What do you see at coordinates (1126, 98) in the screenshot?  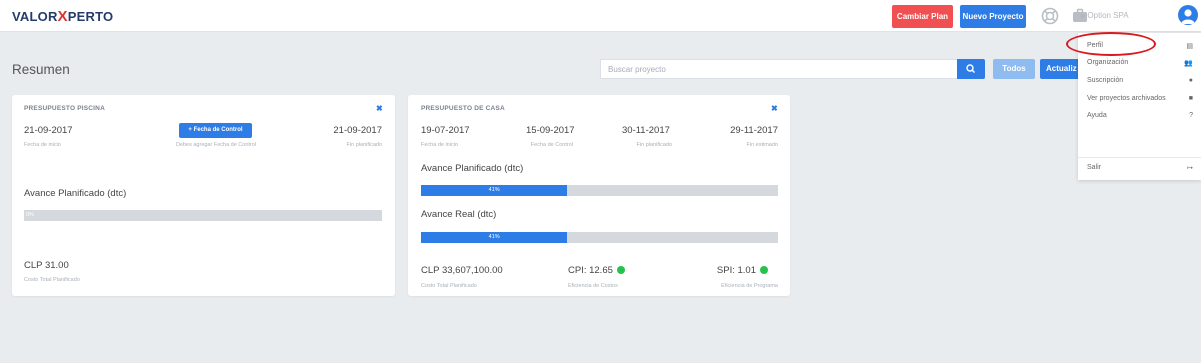 I see `menu-item-label: Ver proyectos archivados` at bounding box center [1126, 98].